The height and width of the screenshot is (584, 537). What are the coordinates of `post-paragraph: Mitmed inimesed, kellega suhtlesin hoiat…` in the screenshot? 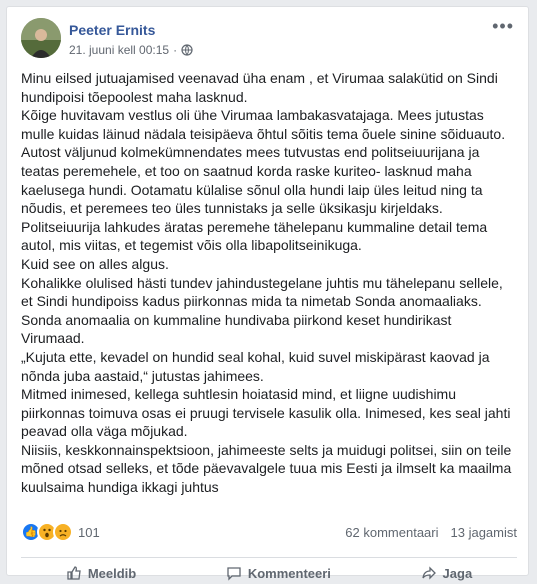 It's located at (266, 413).